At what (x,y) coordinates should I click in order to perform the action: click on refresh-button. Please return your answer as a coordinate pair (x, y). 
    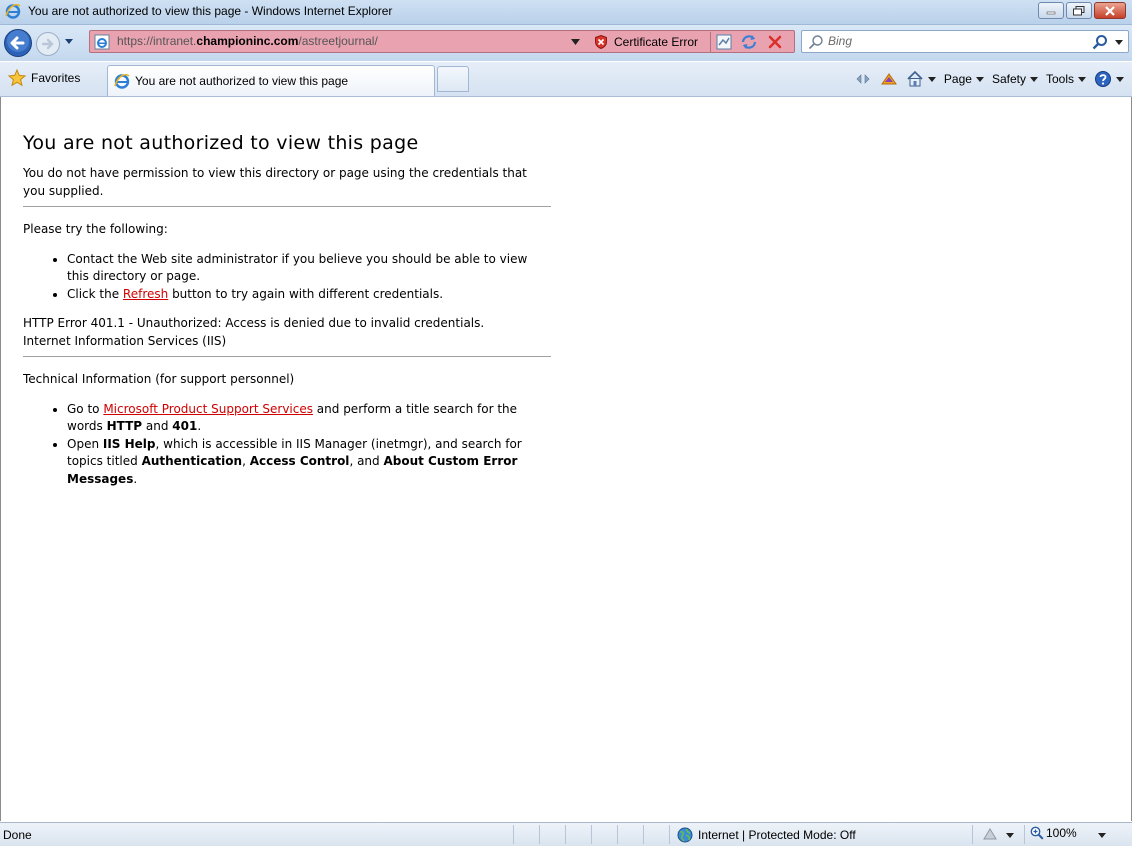
    Looking at the image, I should click on (749, 42).